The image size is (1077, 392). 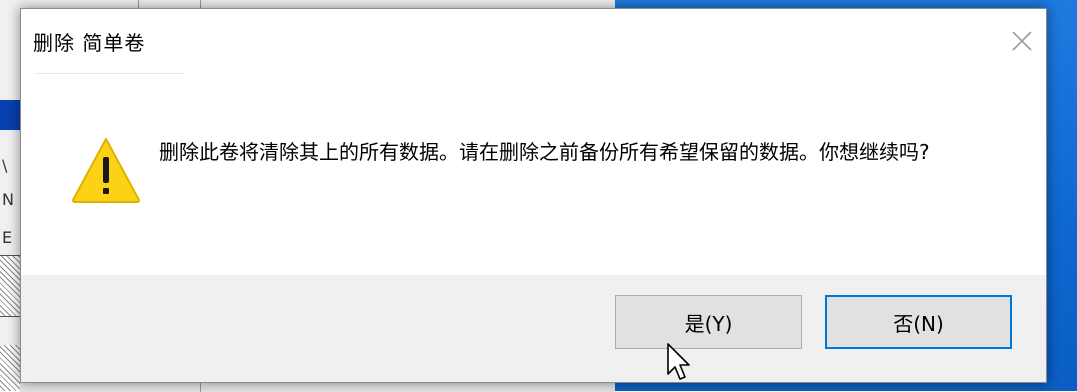 I want to click on background-glyph: N, so click(x=8, y=199).